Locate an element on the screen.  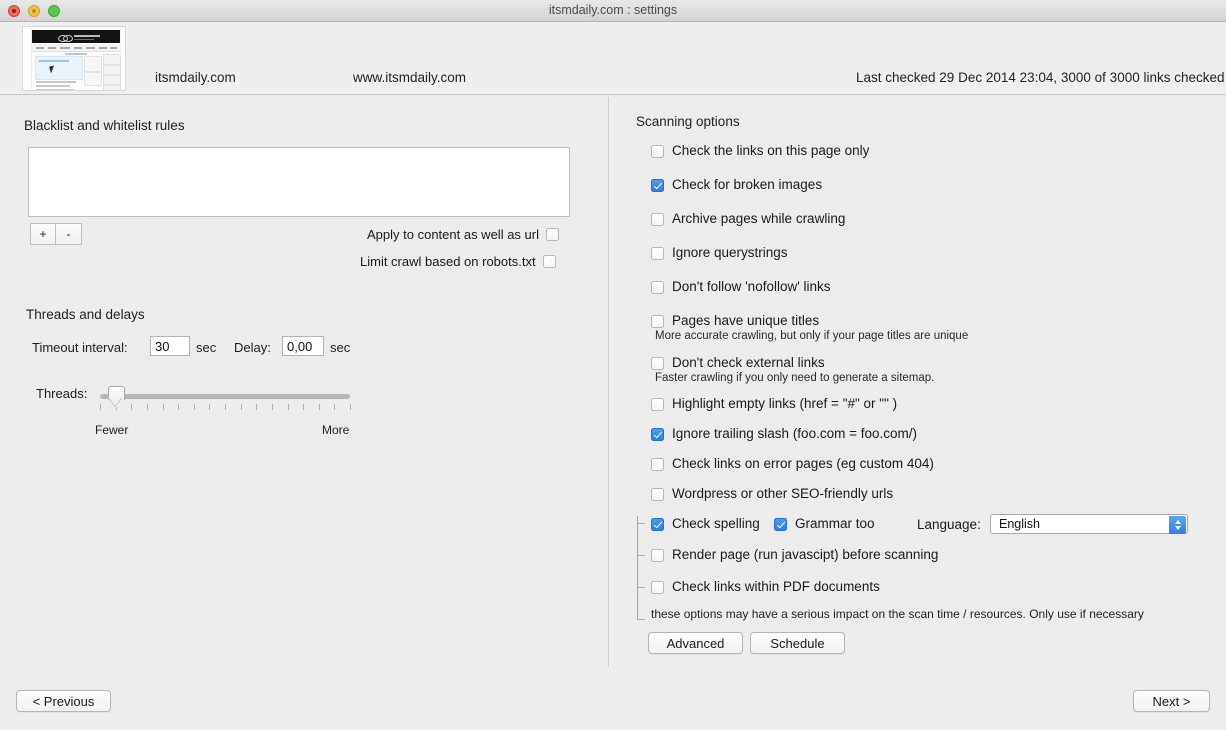
delay-input is located at coordinates (303, 346).